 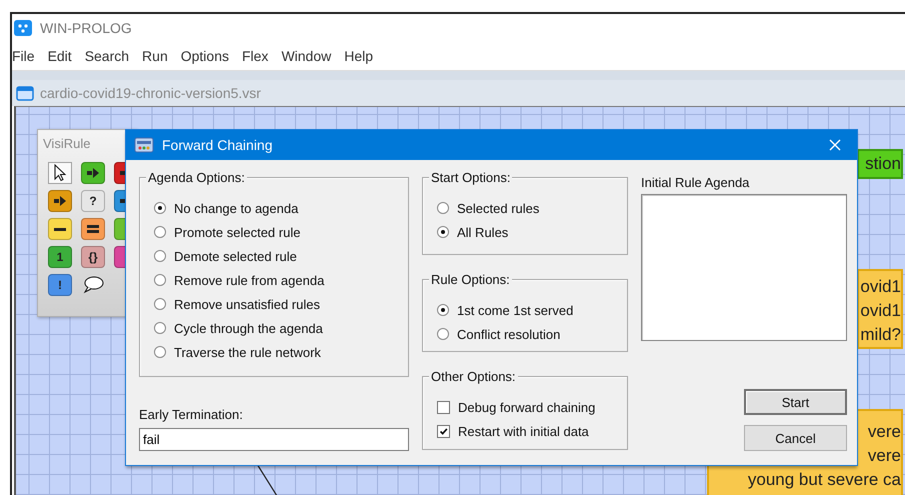 What do you see at coordinates (218, 145) in the screenshot?
I see `dialog-title: Forward Chaining` at bounding box center [218, 145].